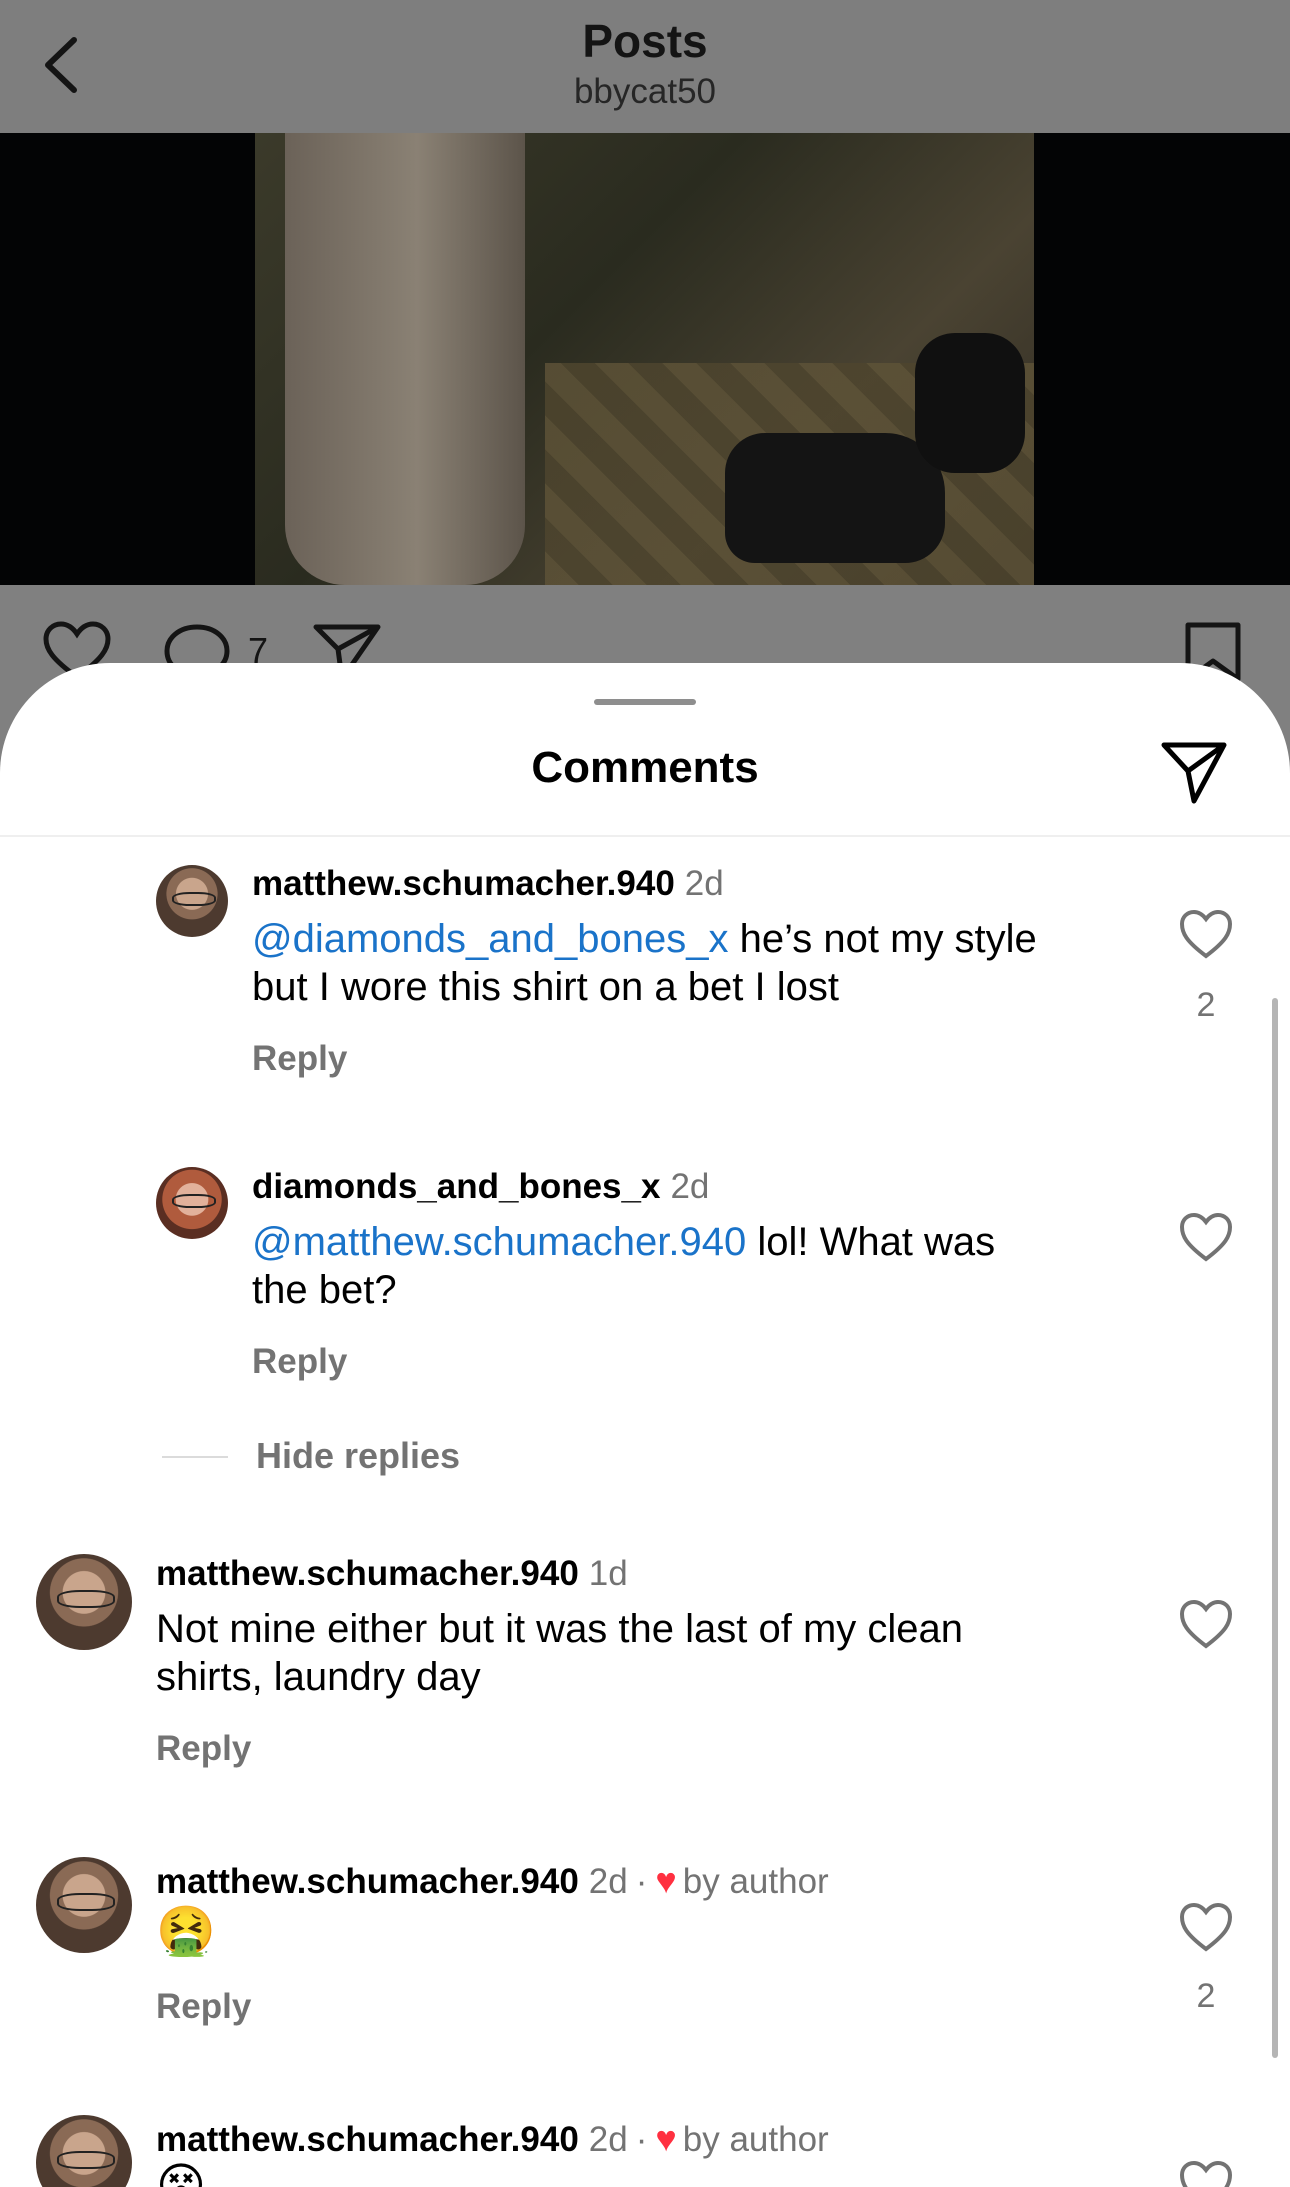 The width and height of the screenshot is (1290, 2187). Describe the element at coordinates (1275, 1528) in the screenshot. I see `scrollbar` at that location.